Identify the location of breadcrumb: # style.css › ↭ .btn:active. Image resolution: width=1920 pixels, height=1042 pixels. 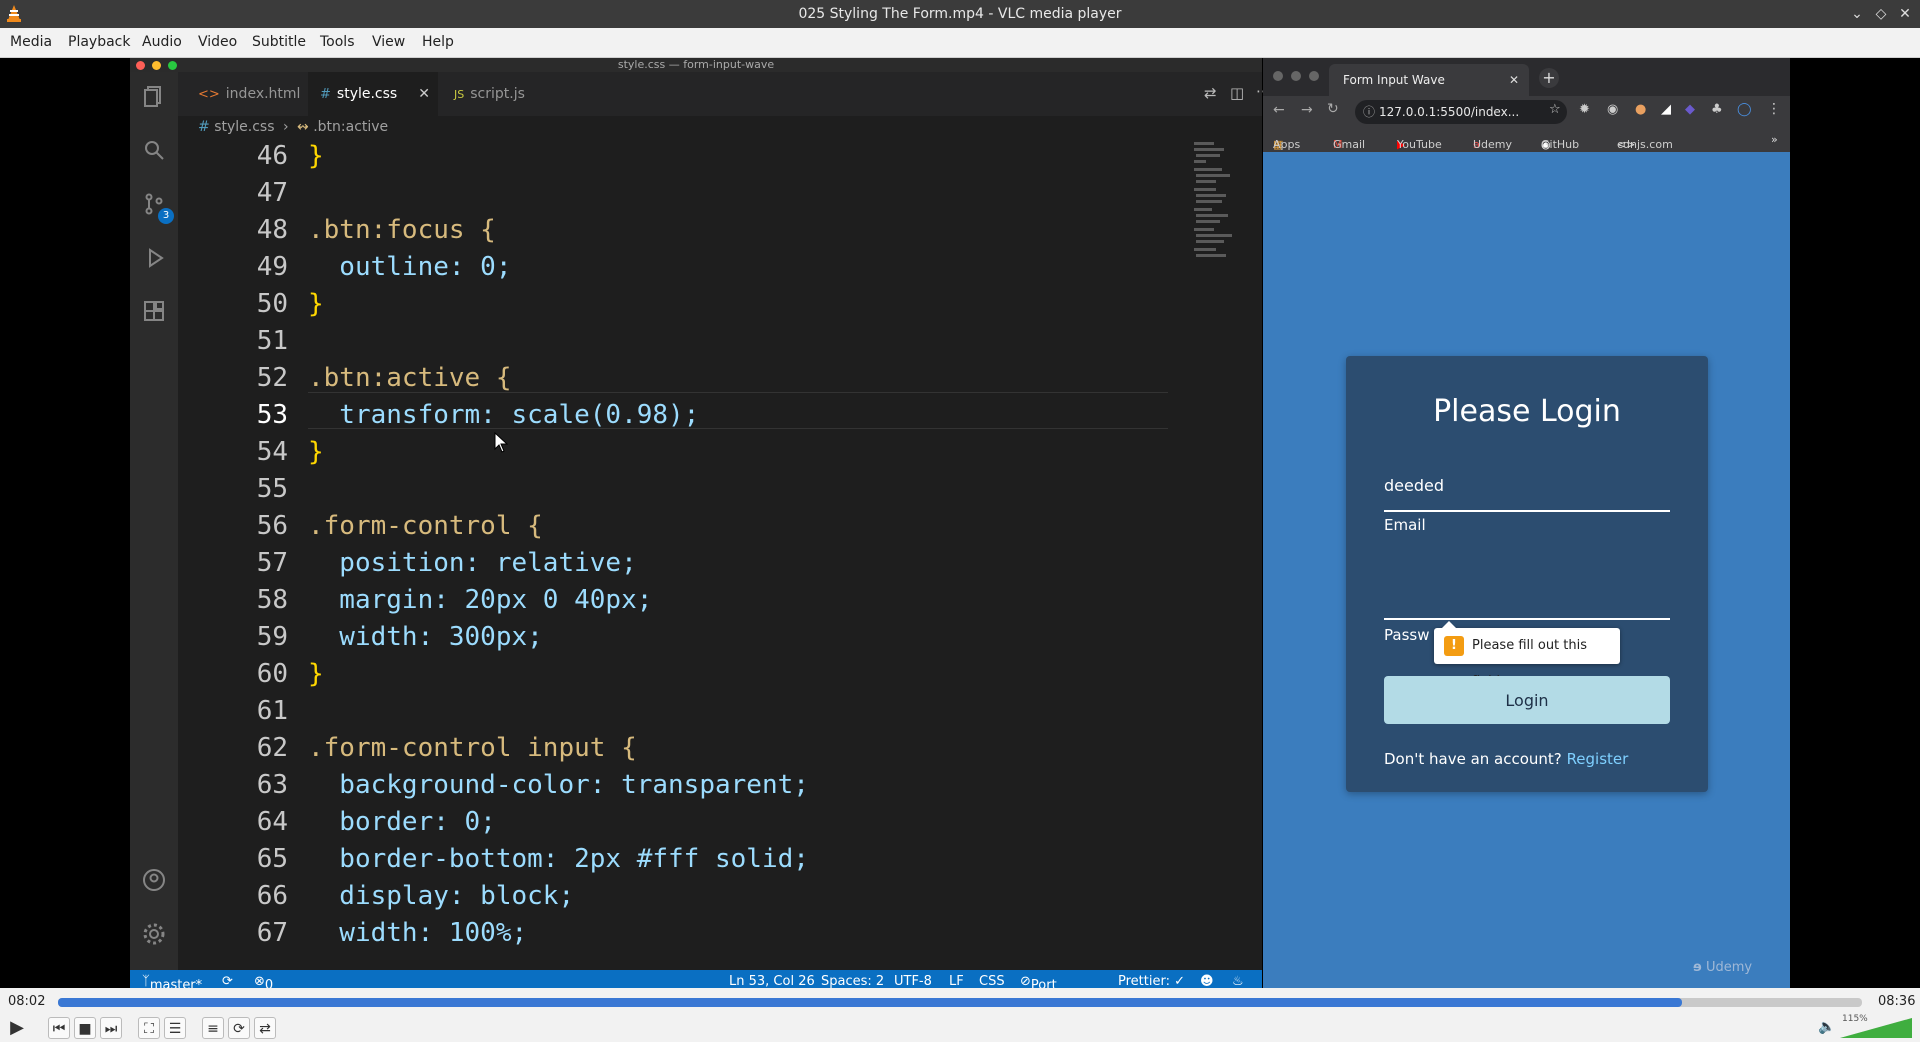
(720, 127).